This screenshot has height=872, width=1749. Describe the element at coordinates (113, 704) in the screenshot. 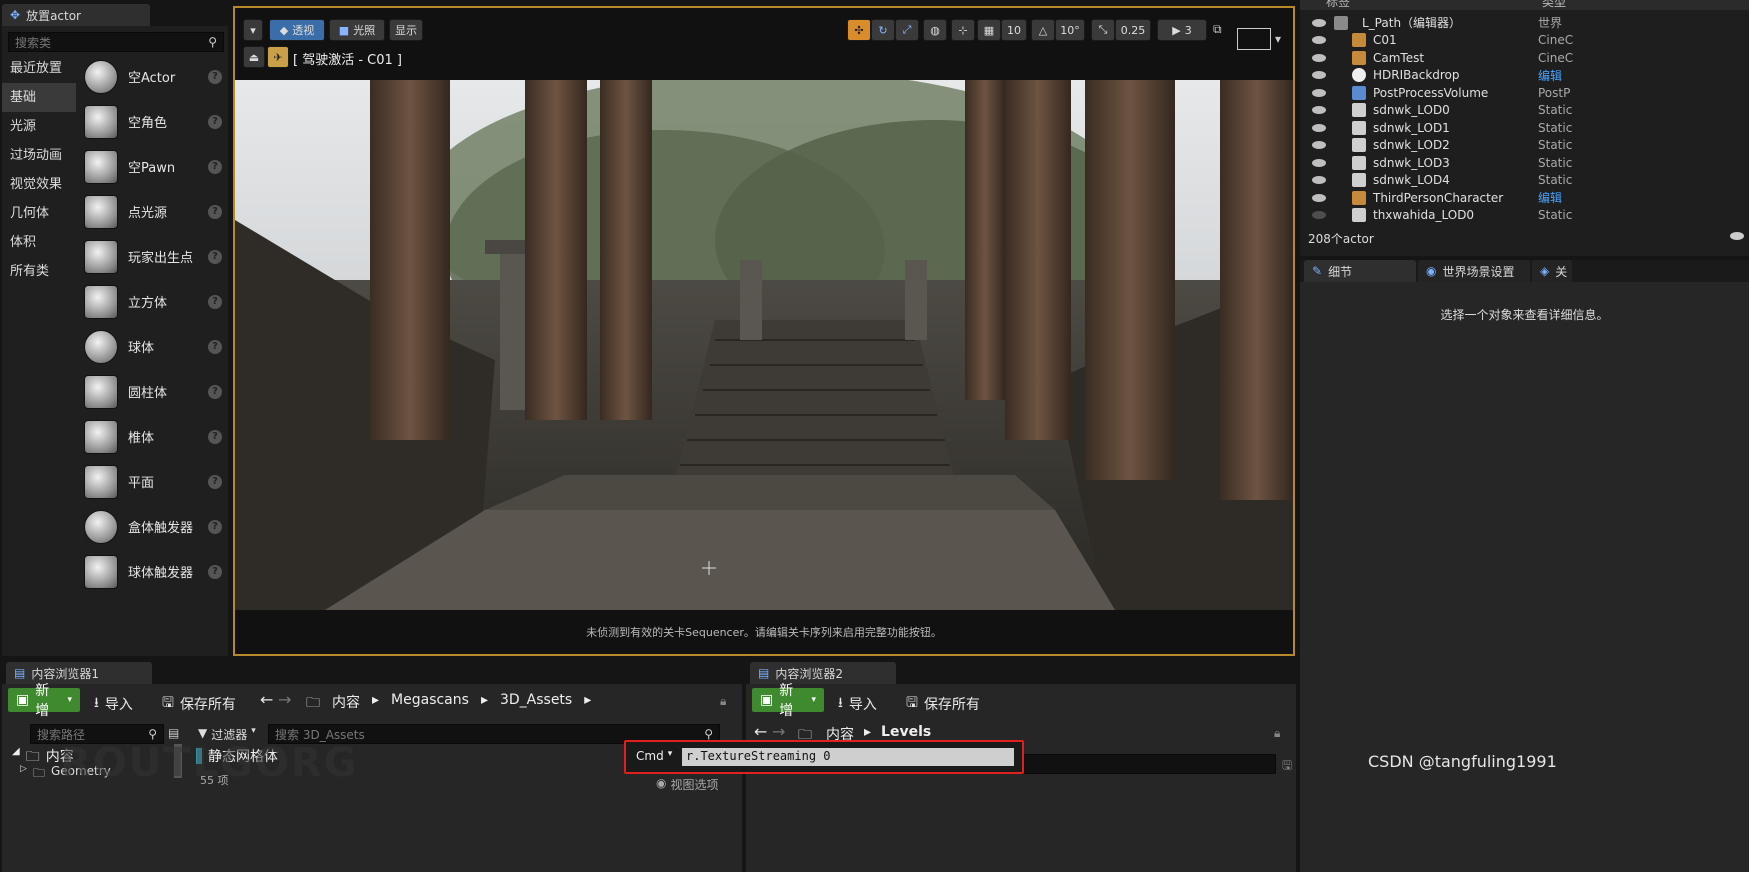

I see `cb1-import-button: ⭳ 导入` at that location.